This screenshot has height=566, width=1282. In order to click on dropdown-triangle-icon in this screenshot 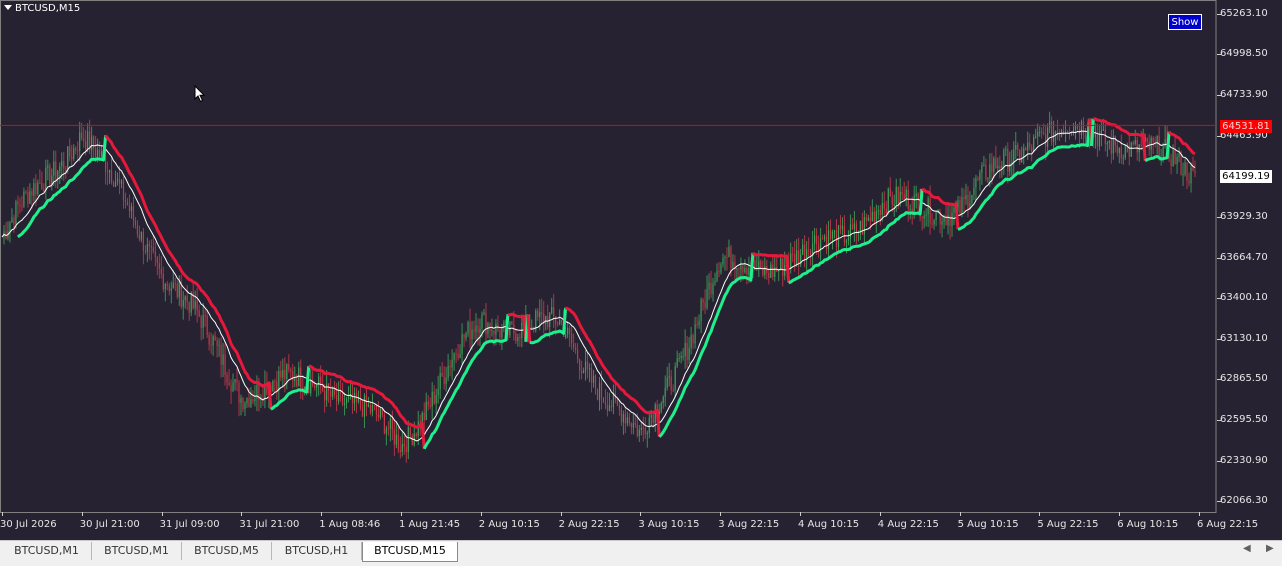, I will do `click(8, 7)`.